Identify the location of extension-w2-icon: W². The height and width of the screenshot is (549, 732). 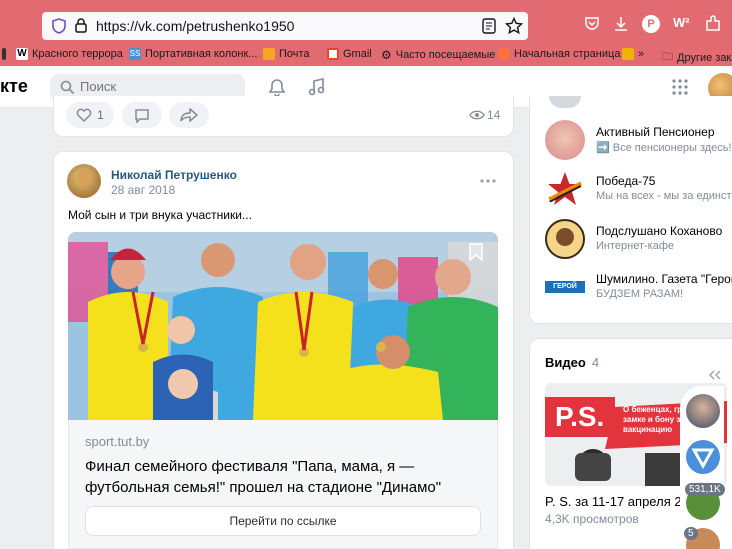
(682, 24).